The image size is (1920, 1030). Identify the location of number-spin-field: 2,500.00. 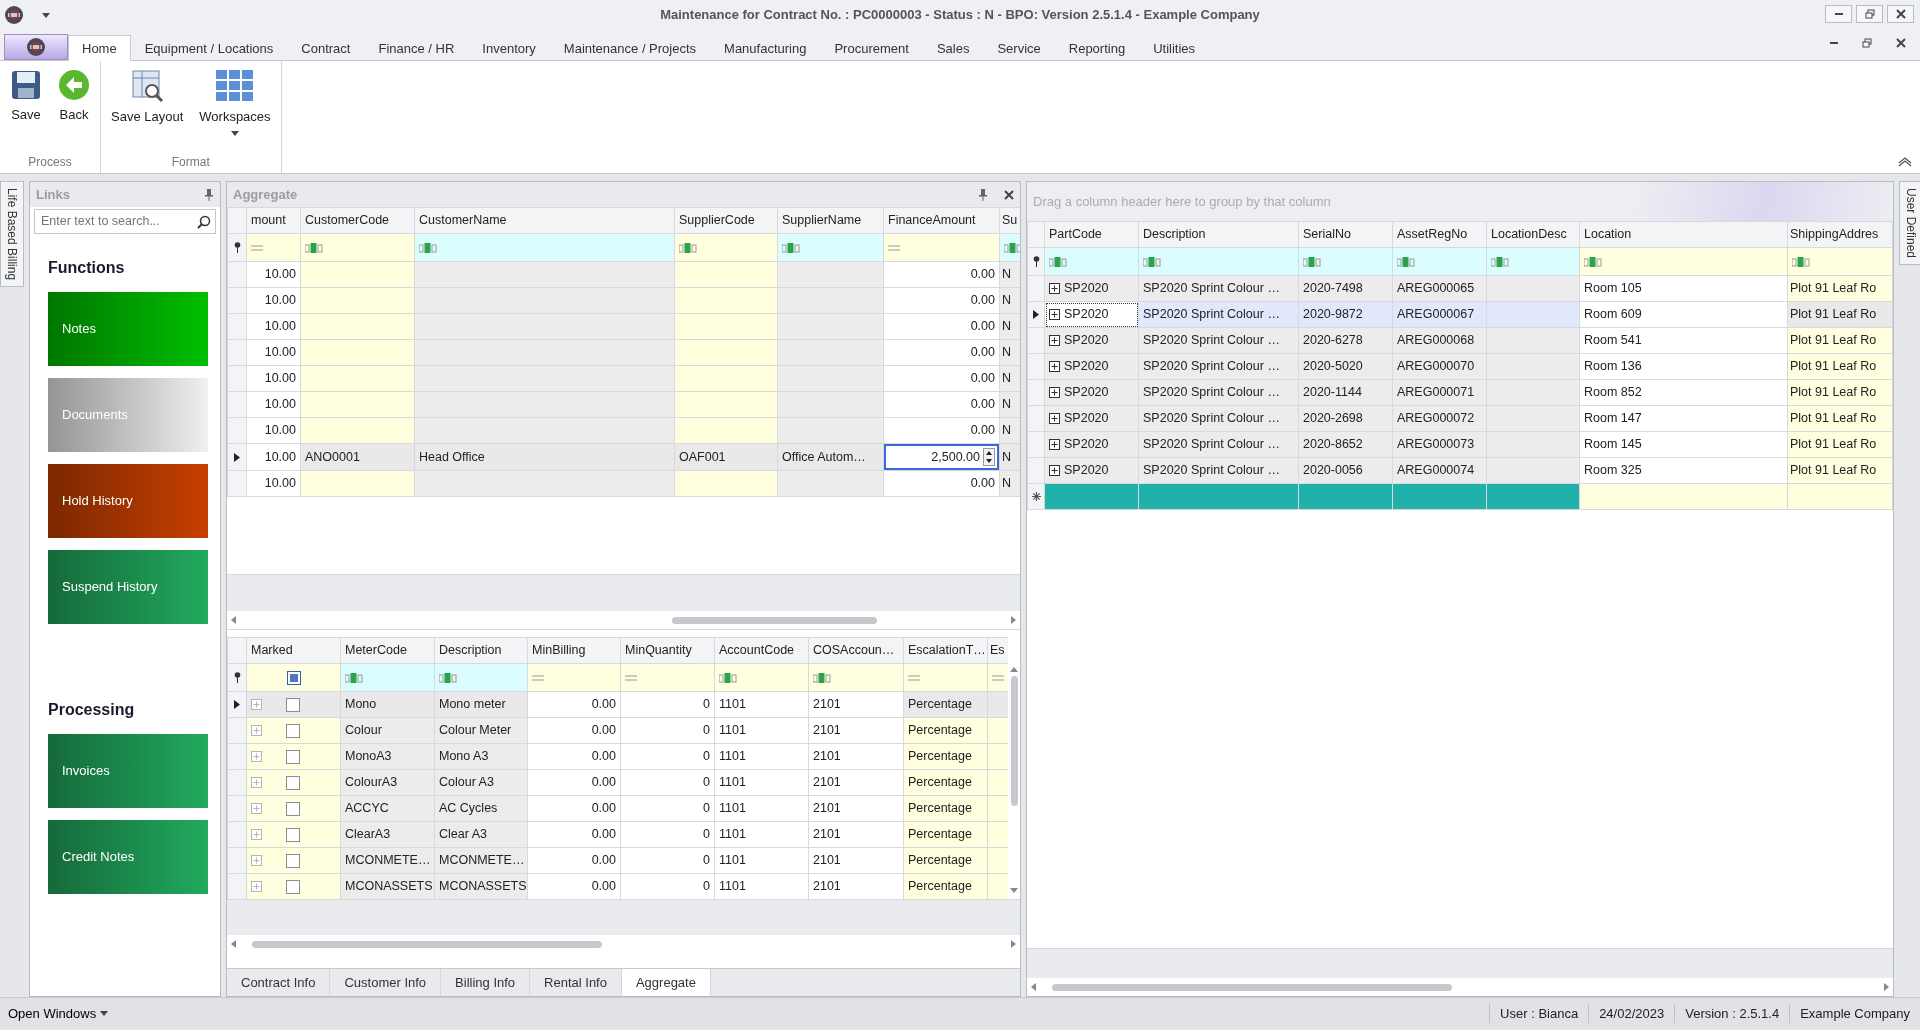
(941, 457).